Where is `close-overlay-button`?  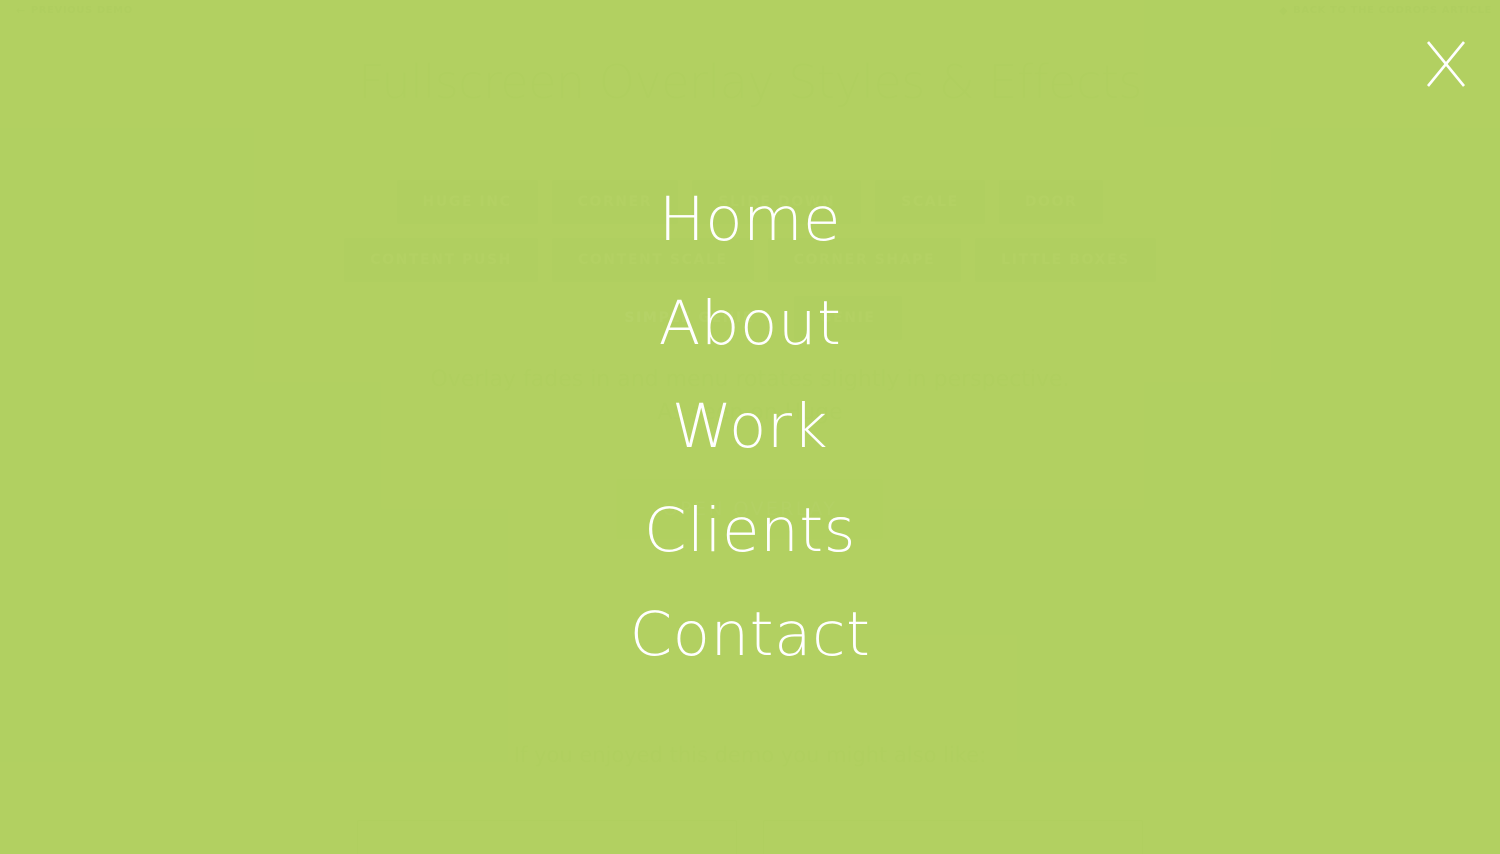 close-overlay-button is located at coordinates (1446, 64).